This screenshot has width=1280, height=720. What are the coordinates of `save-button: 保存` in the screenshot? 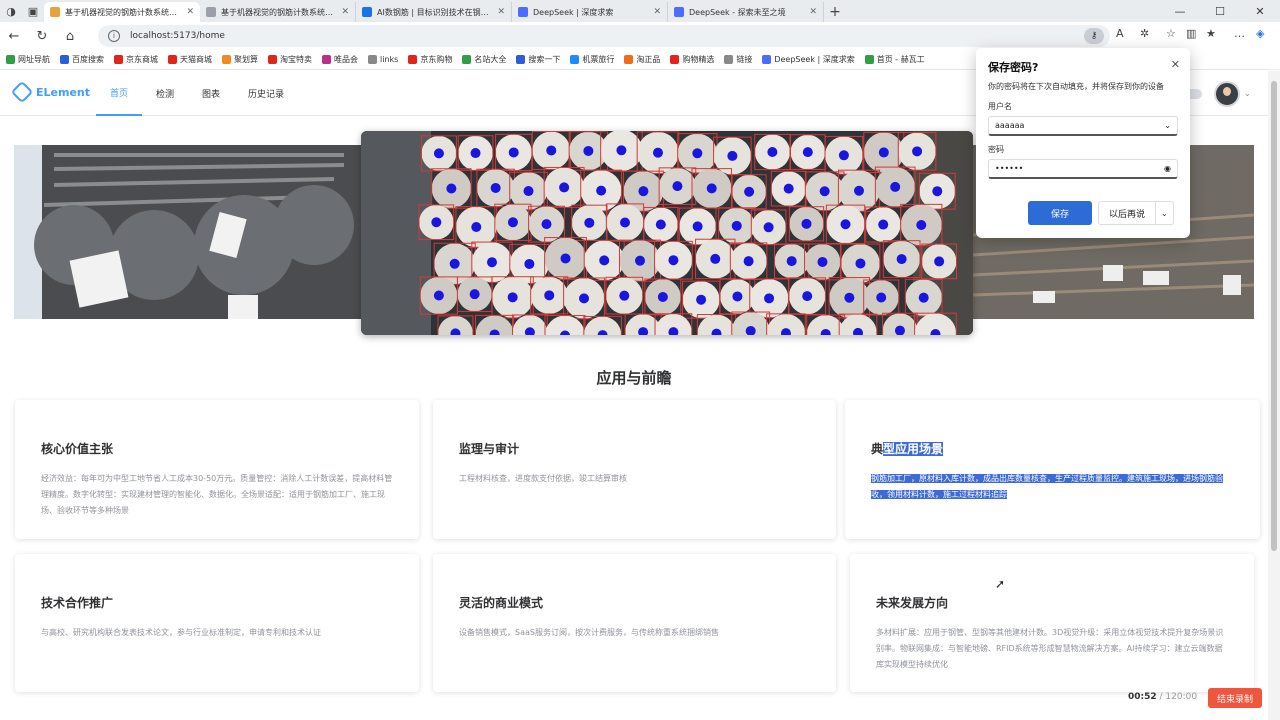 It's located at (1060, 213).